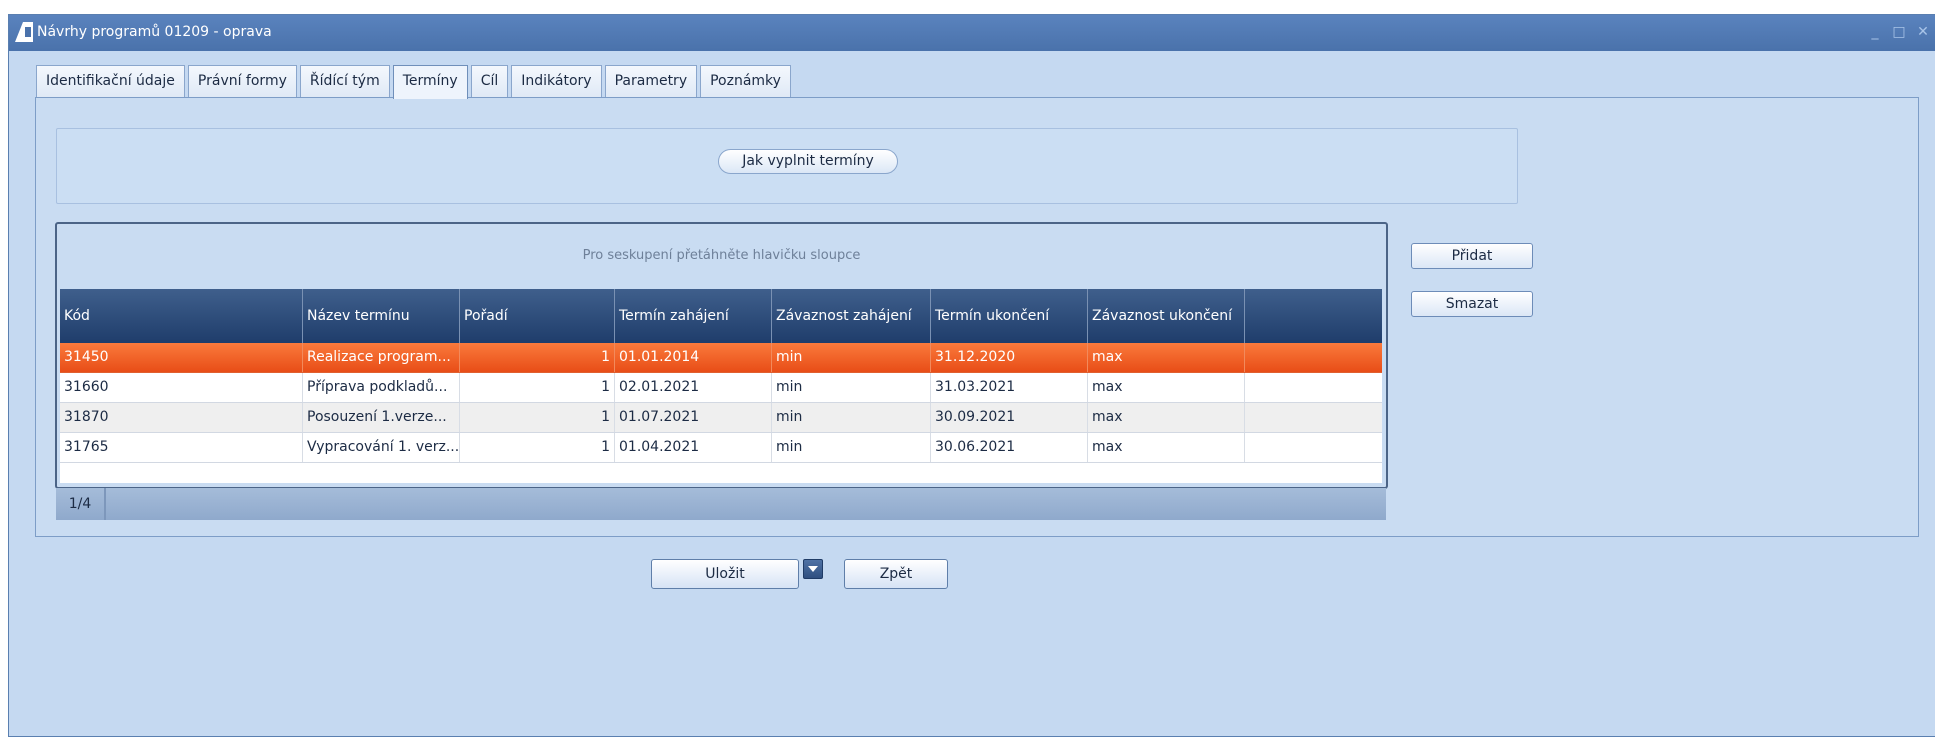 The height and width of the screenshot is (737, 1935). I want to click on column-header-kod: Kód, so click(181, 316).